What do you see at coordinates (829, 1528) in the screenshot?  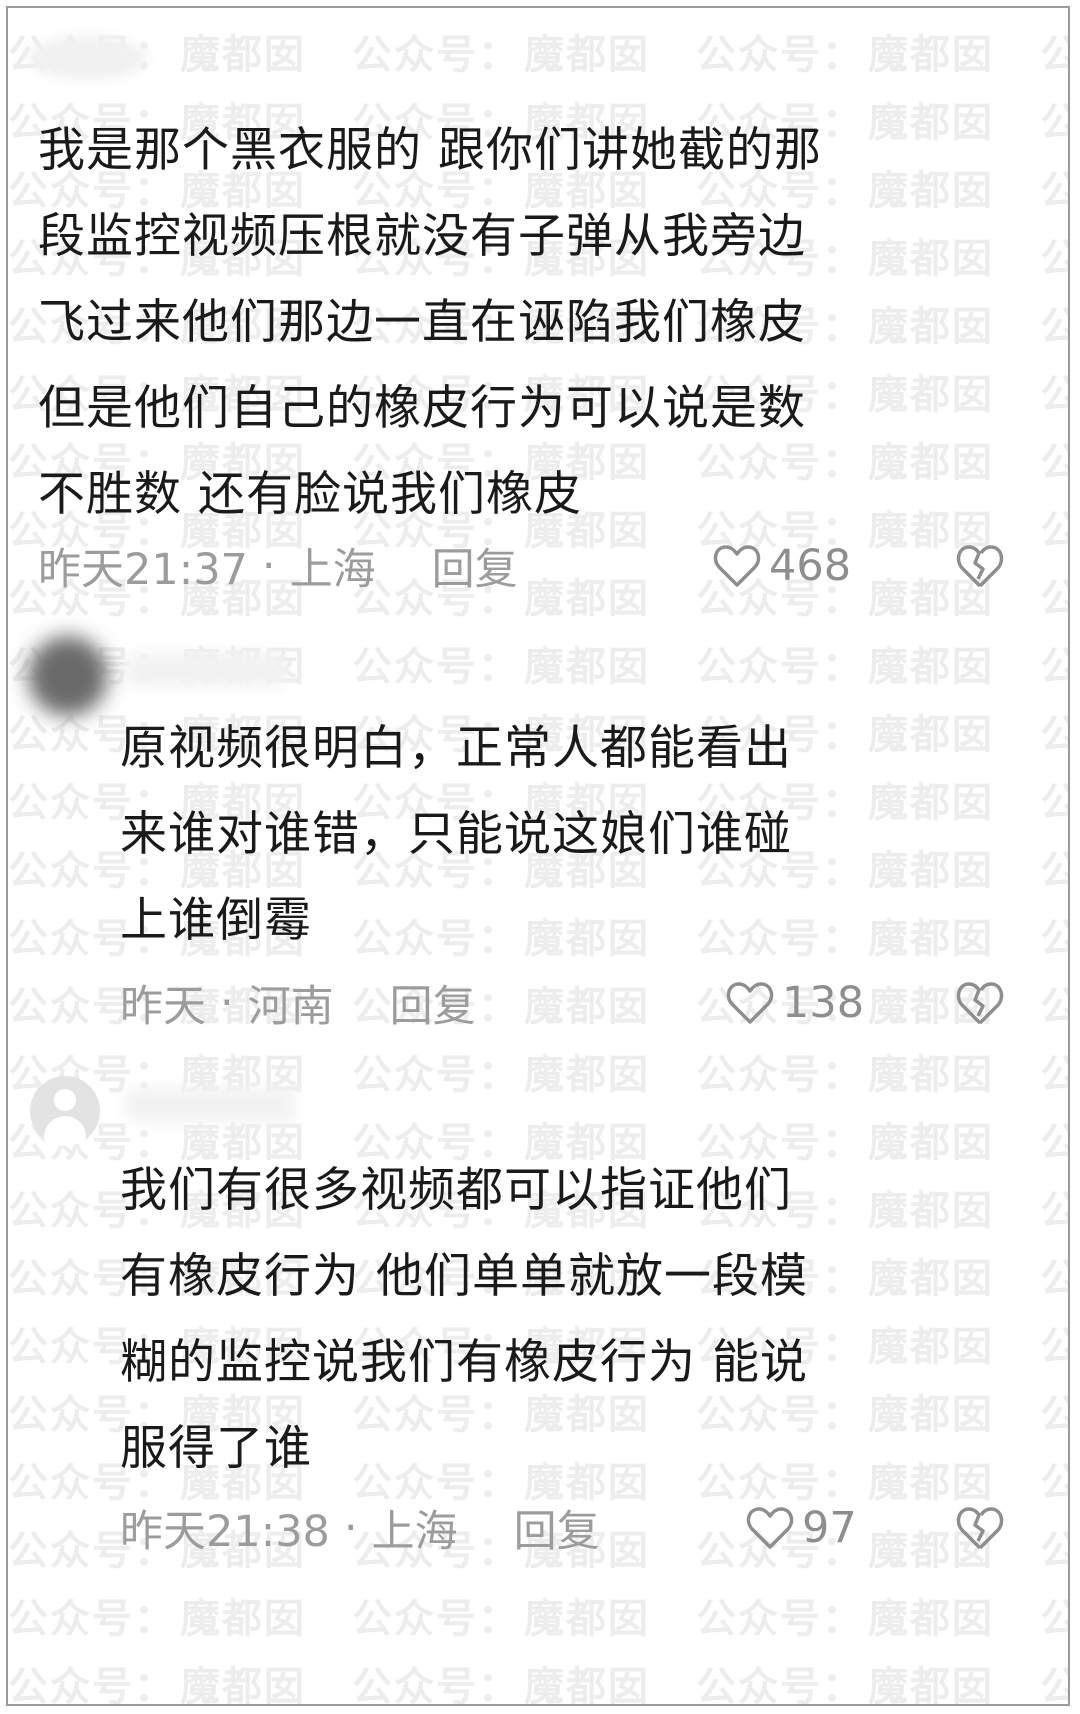 I see `like-count: 97` at bounding box center [829, 1528].